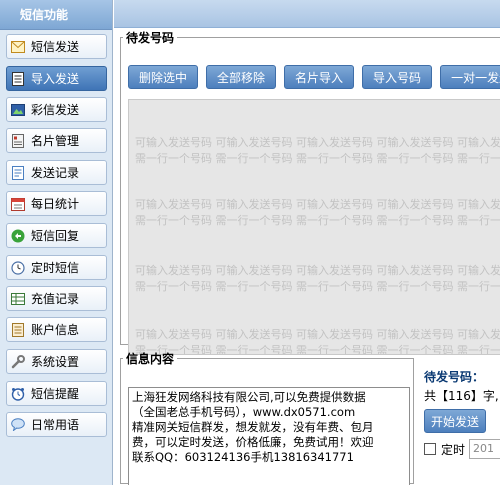 The height and width of the screenshot is (485, 500). What do you see at coordinates (18, 236) in the screenshot?
I see `reply-icon` at bounding box center [18, 236].